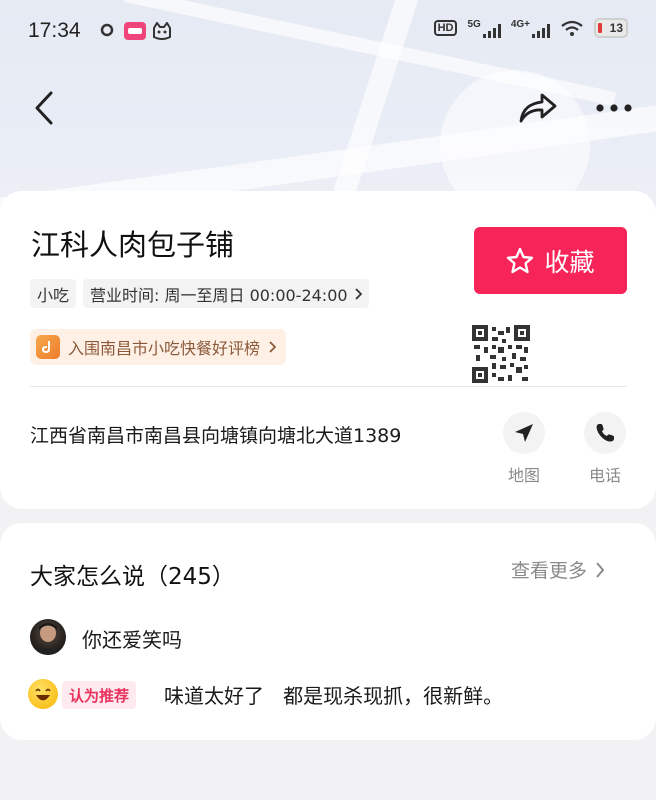 The image size is (656, 800). I want to click on map-label: 地图, so click(523, 475).